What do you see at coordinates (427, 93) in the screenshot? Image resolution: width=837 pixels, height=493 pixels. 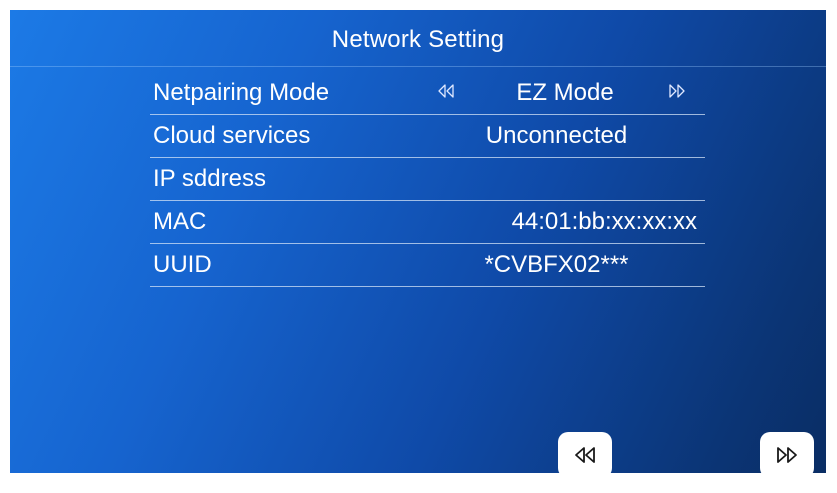 I see `netpairing-mode-row: Netpairing Mode EZ Mode` at bounding box center [427, 93].